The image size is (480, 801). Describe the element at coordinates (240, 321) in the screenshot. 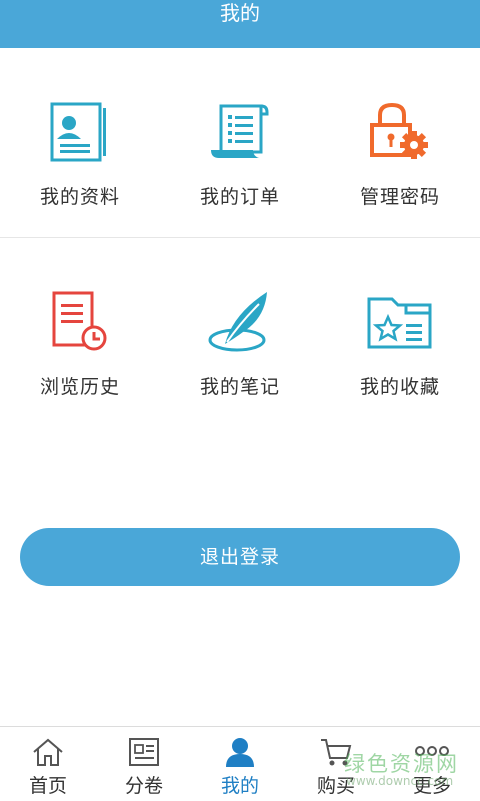

I see `feather-note-icon` at that location.